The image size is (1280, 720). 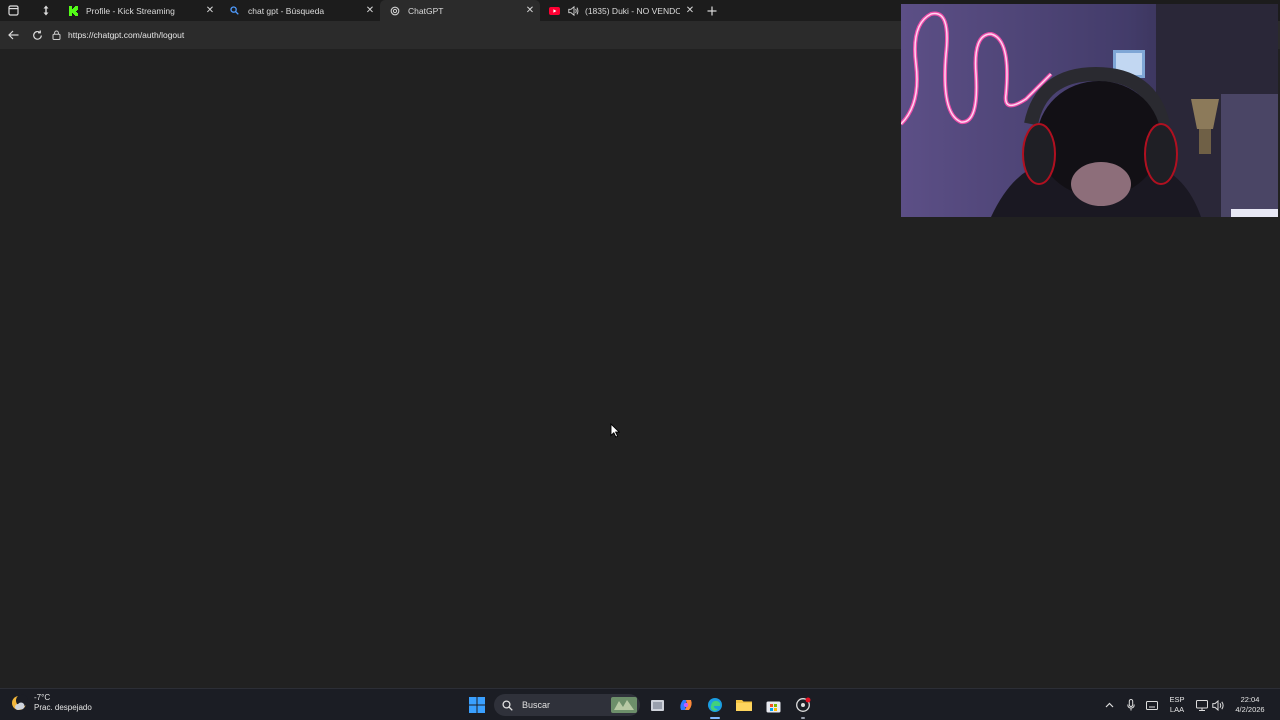 I want to click on address-bar: https://chatgpt.com/auth/logout, so click(x=482, y=35).